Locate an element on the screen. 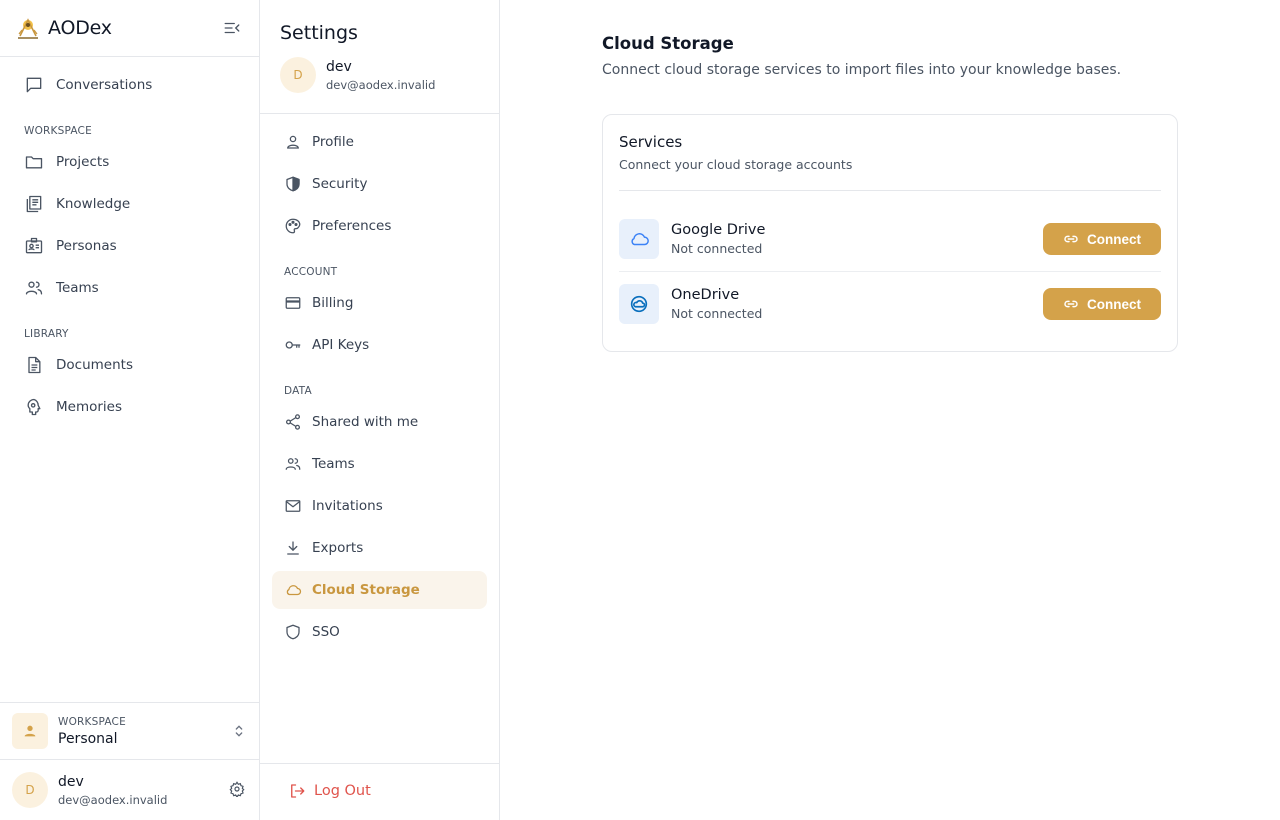  settings-user-text: dev dev@aodex.invalid is located at coordinates (380, 75).